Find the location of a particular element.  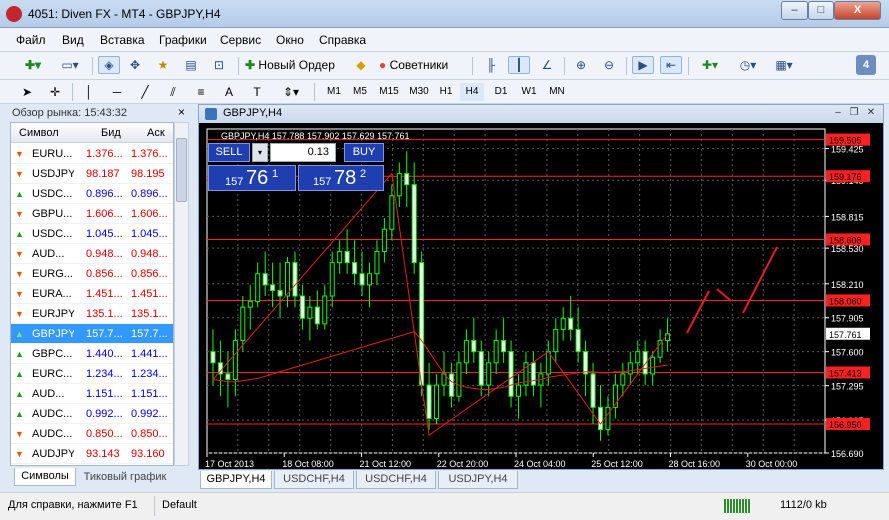

tab-tick-chart: Тиковый график is located at coordinates (125, 477).